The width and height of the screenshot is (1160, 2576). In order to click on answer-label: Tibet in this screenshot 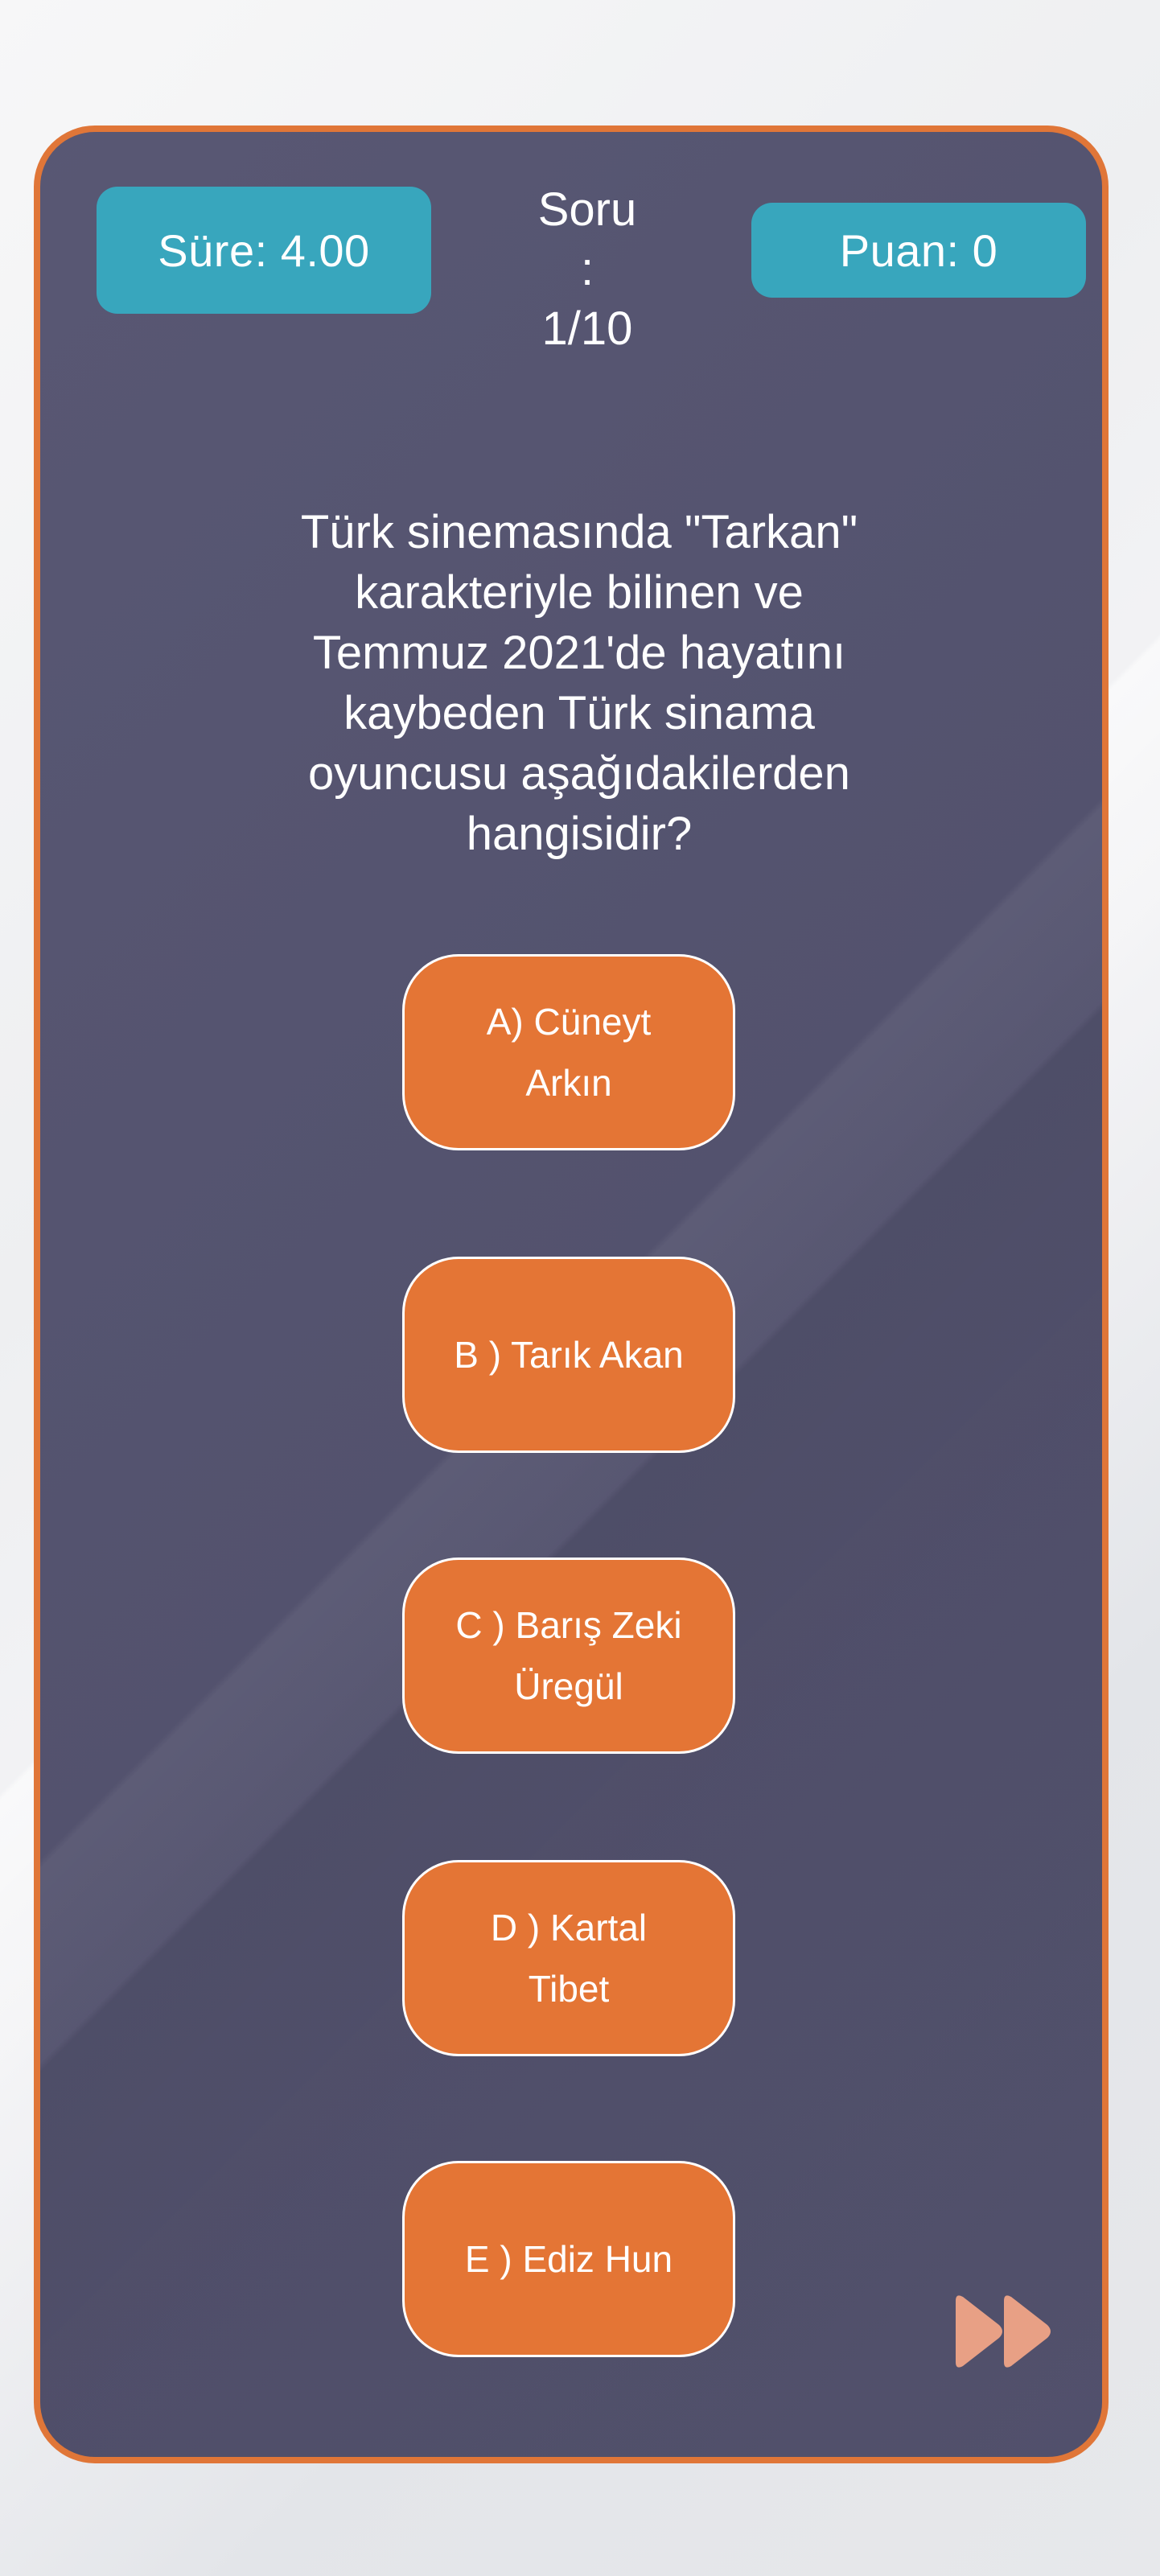, I will do `click(569, 1989)`.